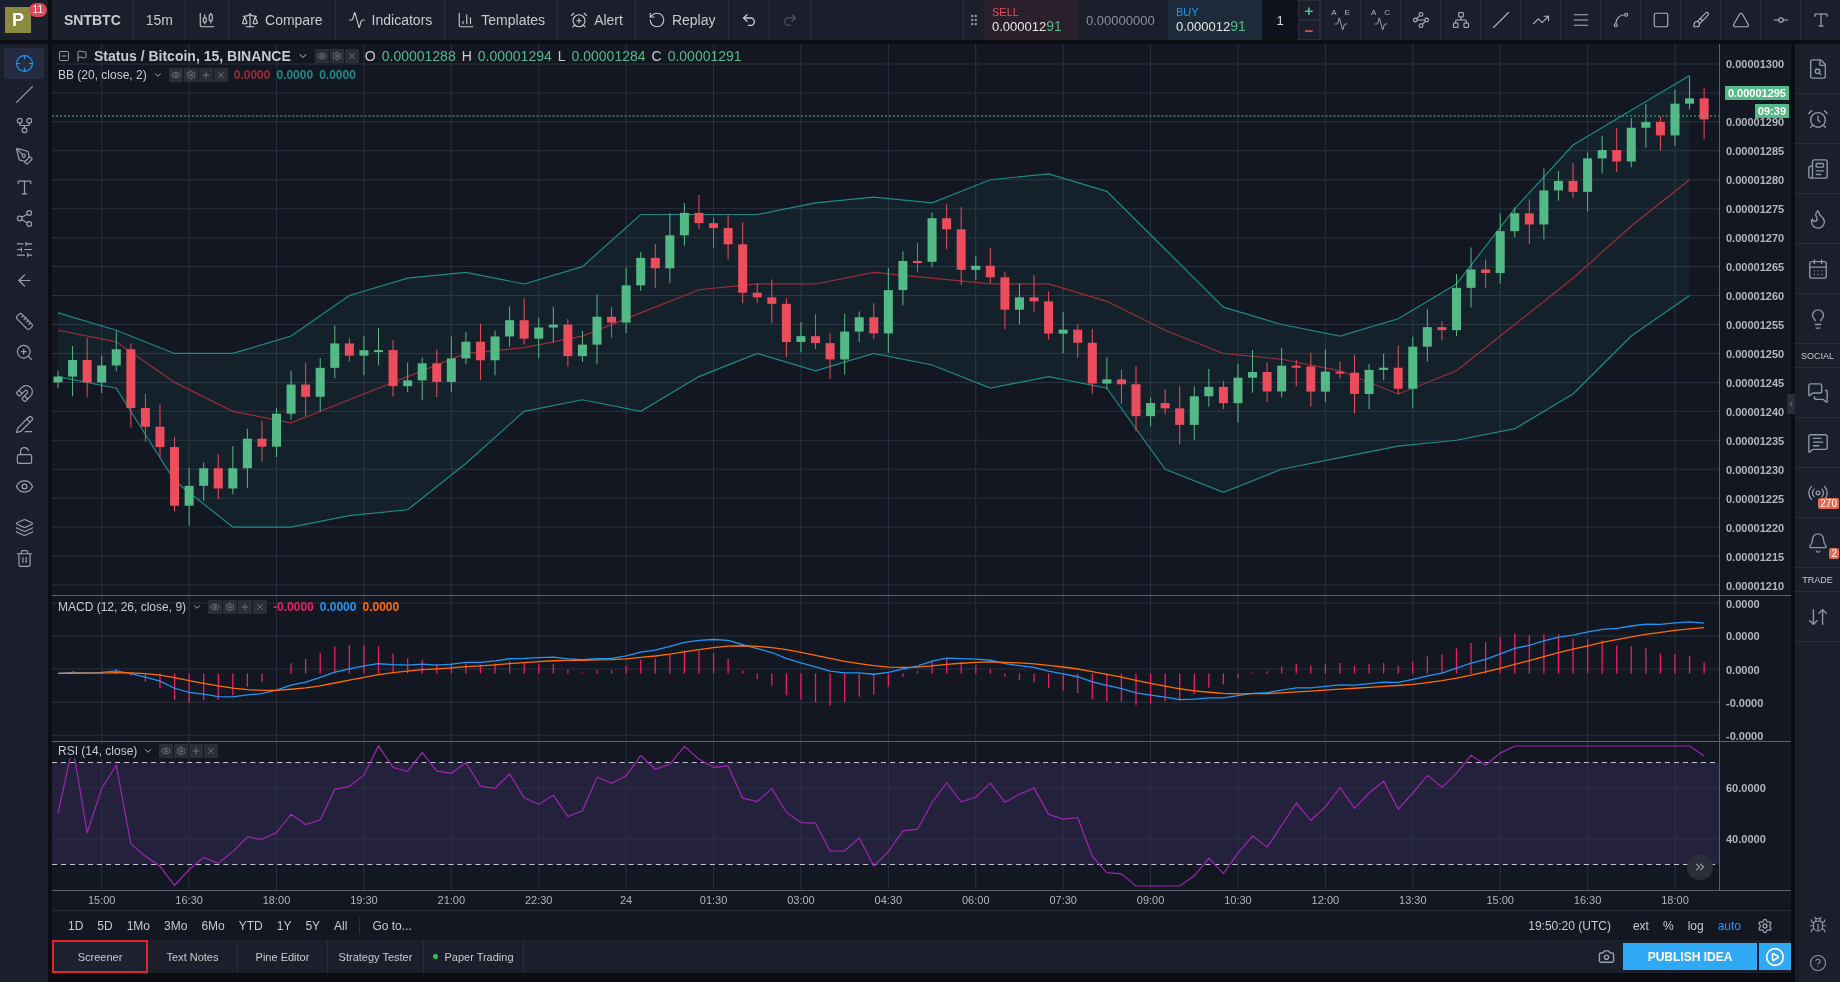  Describe the element at coordinates (24, 249) in the screenshot. I see `sliders-icon` at that location.